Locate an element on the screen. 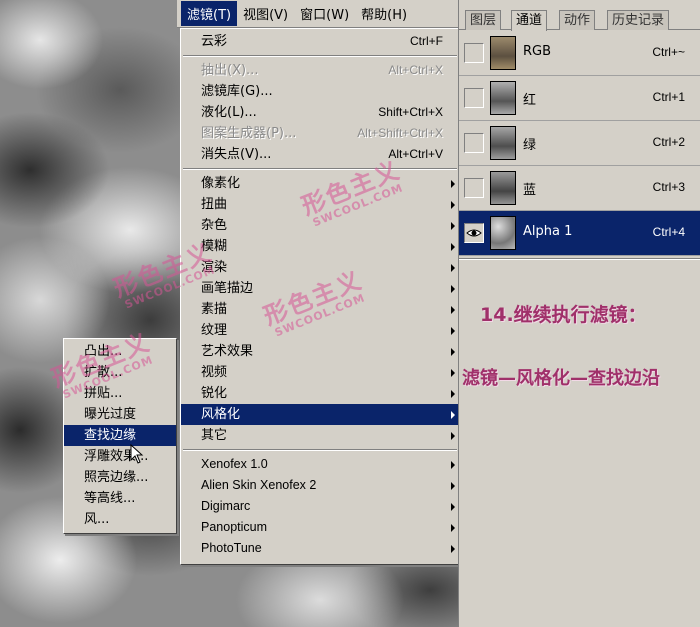 This screenshot has width=700, height=627. channel-row-green: 绿 Ctrl+2 is located at coordinates (579, 143).